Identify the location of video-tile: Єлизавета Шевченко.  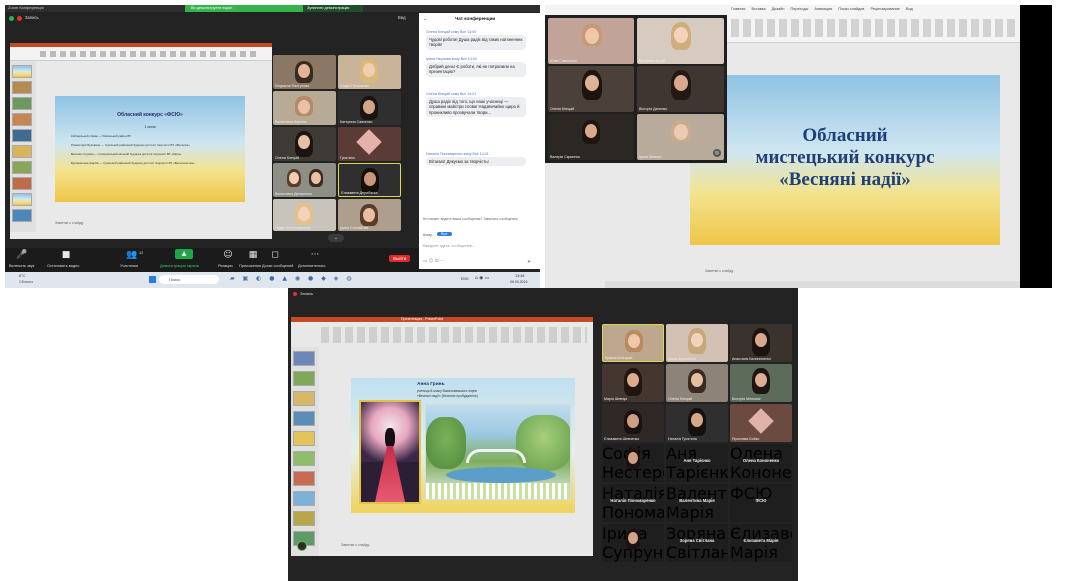
(633, 423).